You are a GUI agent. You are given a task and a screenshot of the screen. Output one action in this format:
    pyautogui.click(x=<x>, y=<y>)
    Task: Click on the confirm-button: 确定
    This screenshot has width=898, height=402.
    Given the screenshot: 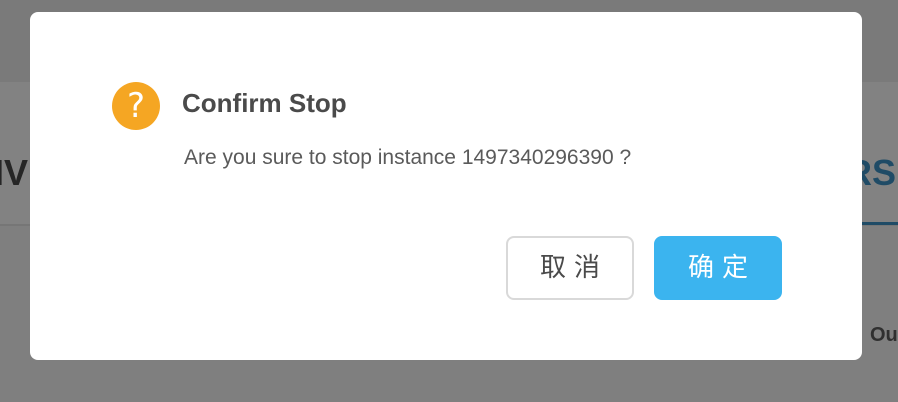 What is the action you would take?
    pyautogui.click(x=718, y=268)
    